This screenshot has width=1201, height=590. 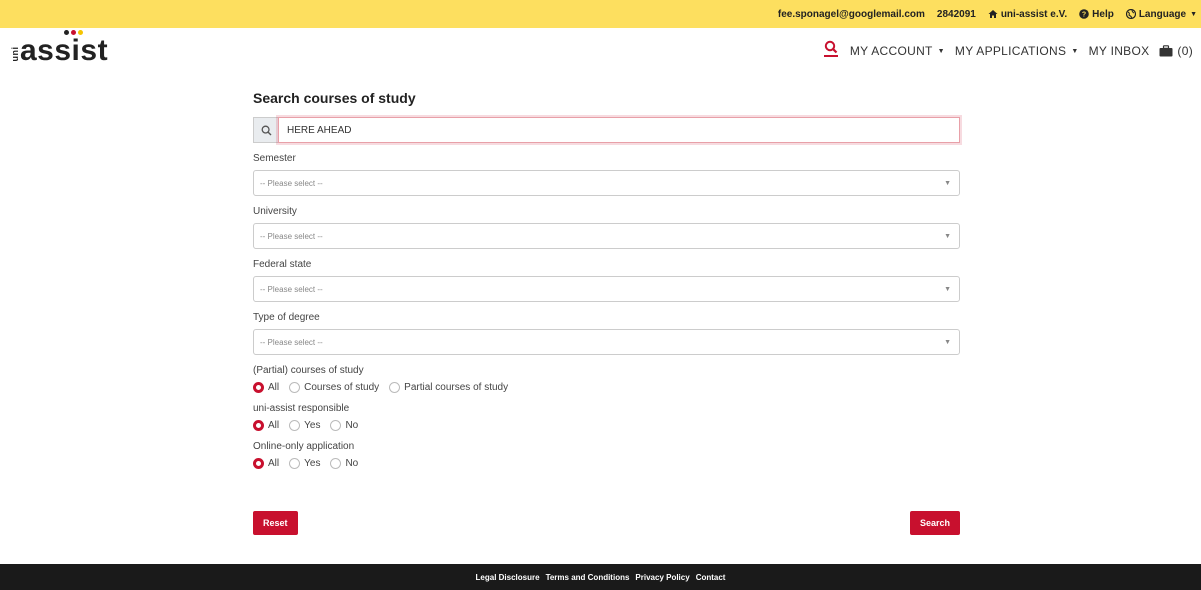 What do you see at coordinates (282, 264) in the screenshot?
I see `federal-state-label: Federal state` at bounding box center [282, 264].